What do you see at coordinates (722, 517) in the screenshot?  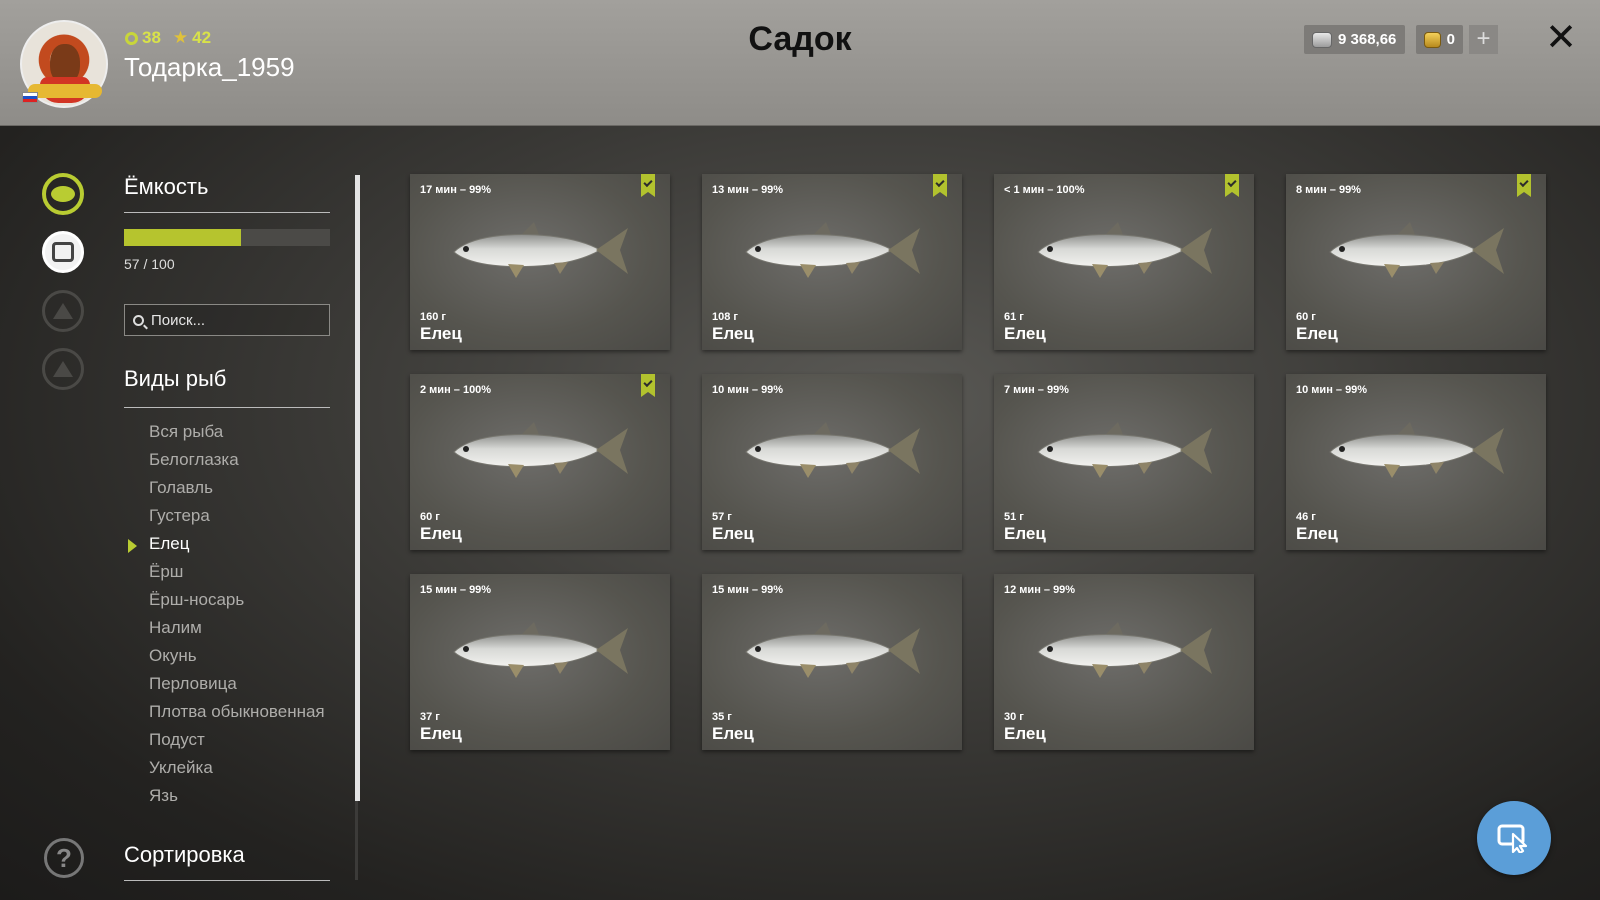 I see `fish-weight: 57 г` at bounding box center [722, 517].